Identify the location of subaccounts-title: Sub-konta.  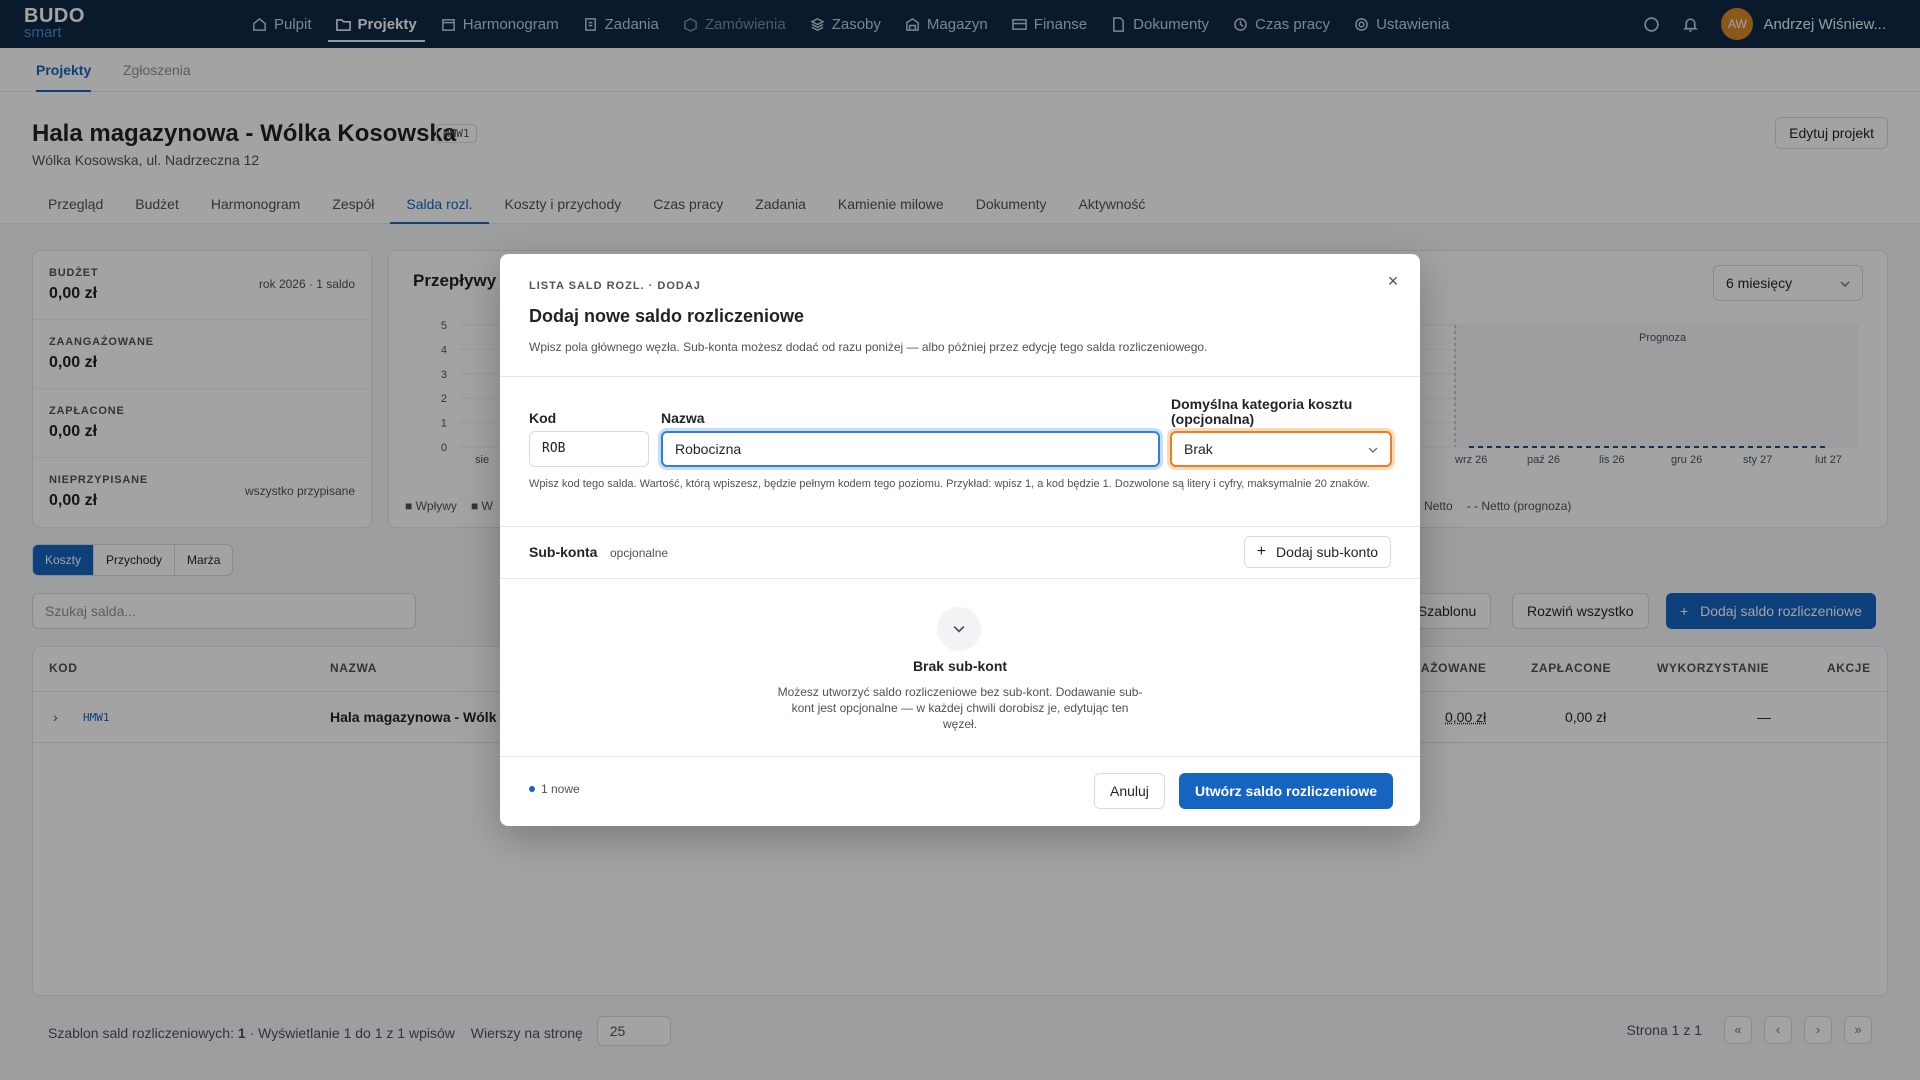
(563, 552).